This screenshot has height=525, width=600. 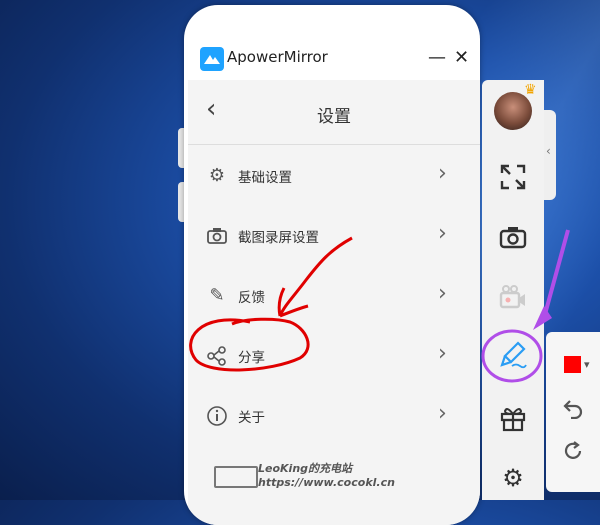 I want to click on settings-item-label: 基础设置, so click(x=265, y=178).